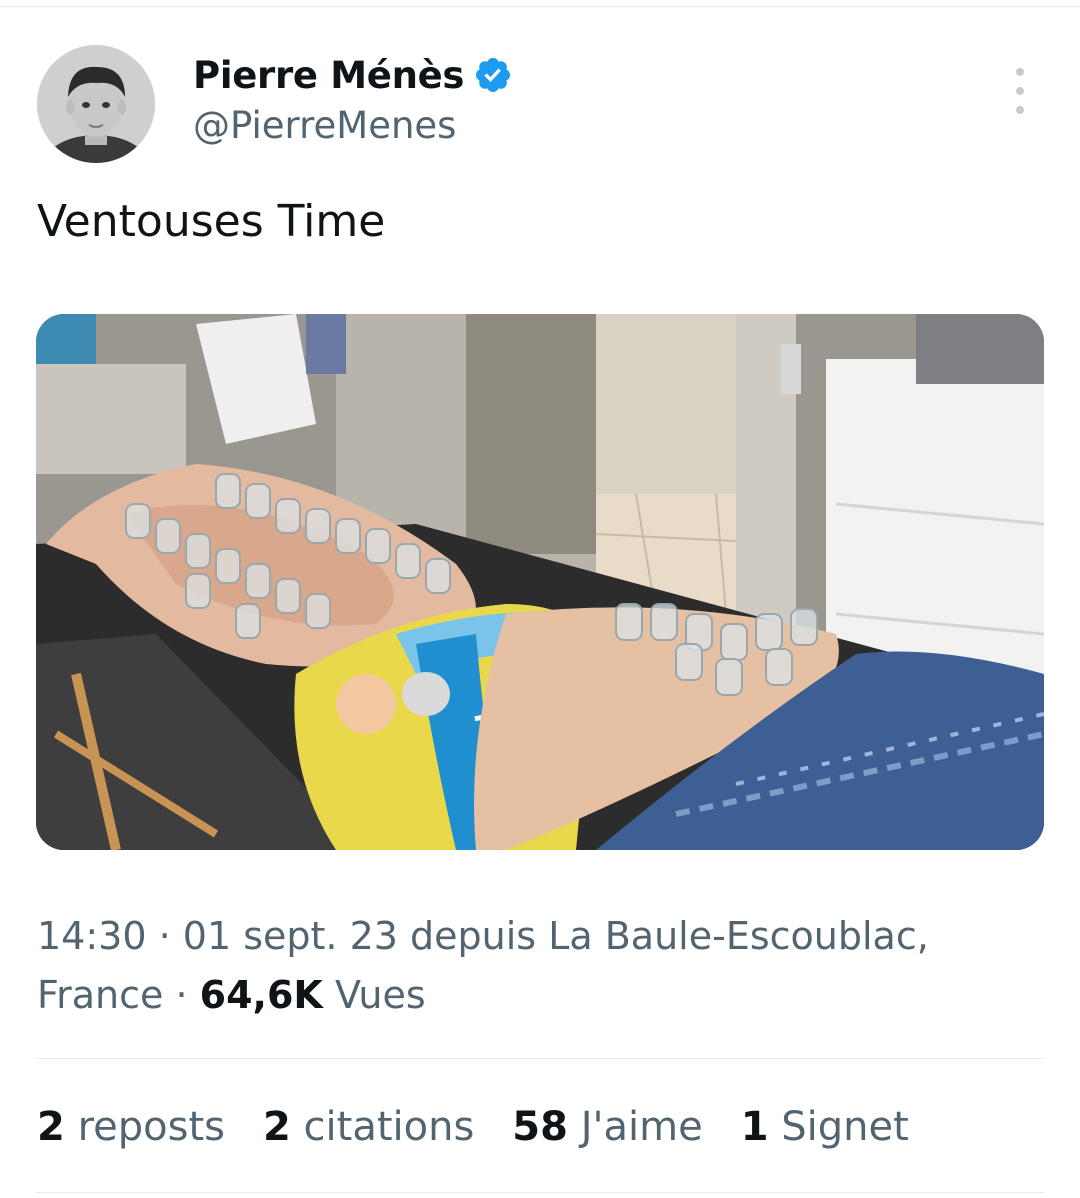 This screenshot has height=1198, width=1080. I want to click on more-options-icon, so click(1020, 91).